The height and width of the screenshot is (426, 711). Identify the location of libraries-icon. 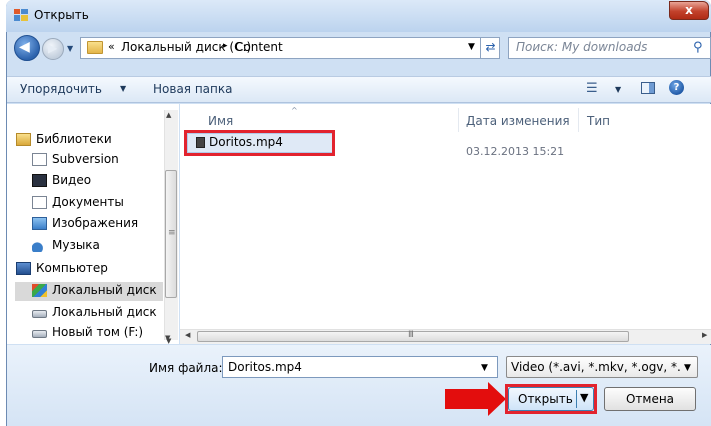
(23, 139).